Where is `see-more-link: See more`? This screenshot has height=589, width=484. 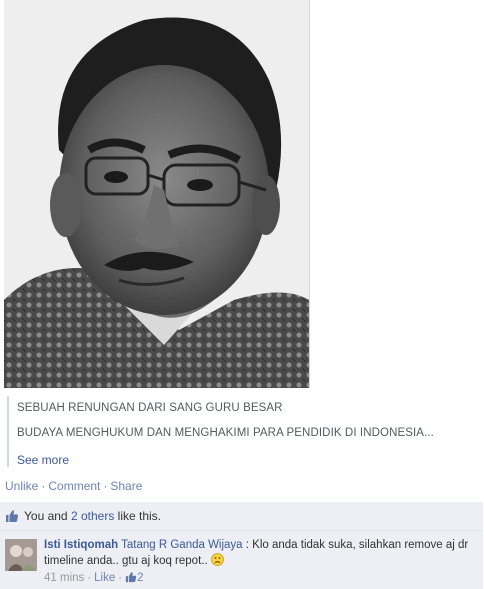 see-more-link: See more is located at coordinates (43, 460).